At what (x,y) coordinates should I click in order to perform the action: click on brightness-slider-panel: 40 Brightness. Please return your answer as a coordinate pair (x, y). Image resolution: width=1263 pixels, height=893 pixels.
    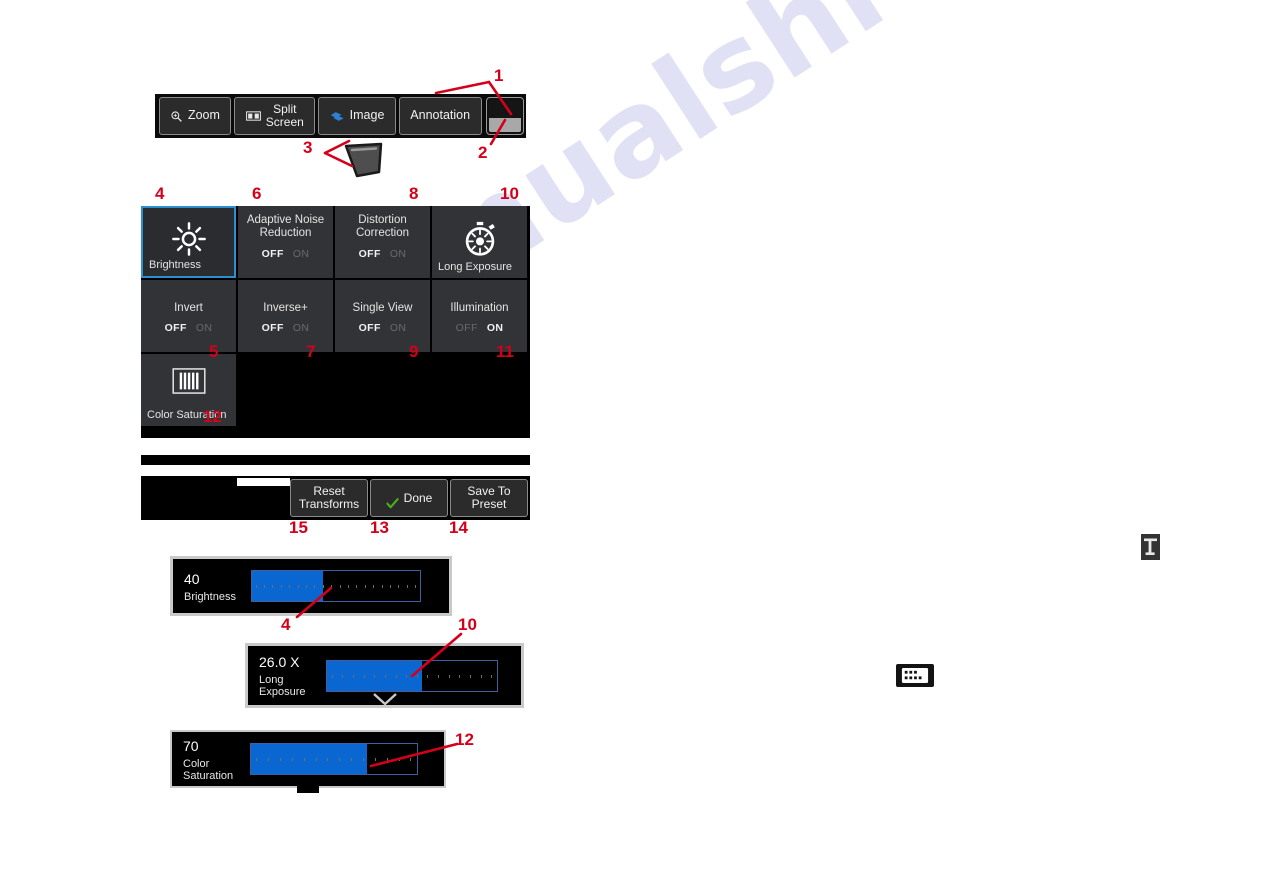
    Looking at the image, I should click on (311, 586).